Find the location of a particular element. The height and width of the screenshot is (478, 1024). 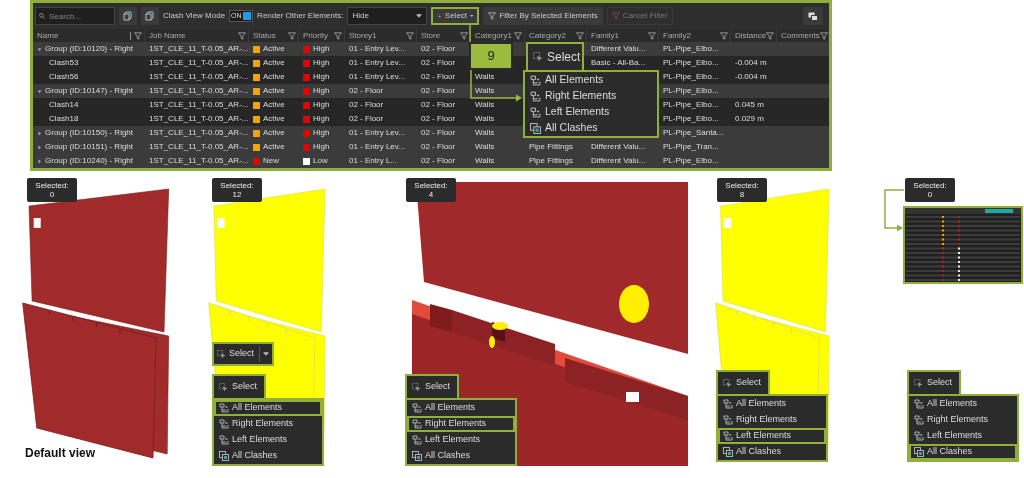

caret-icon is located at coordinates (472, 16).